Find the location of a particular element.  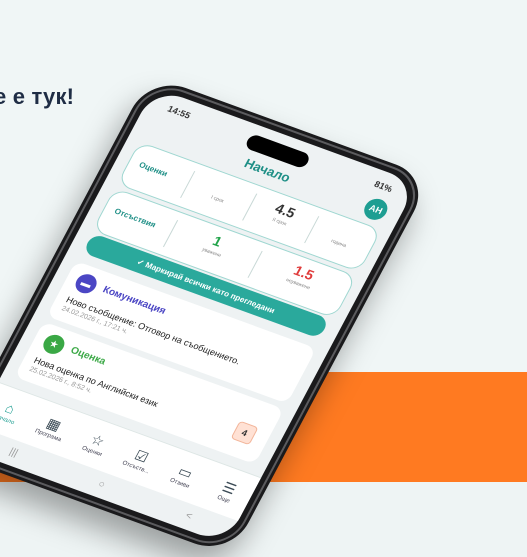

tab-grades: ☆ Оценки is located at coordinates (95, 444).